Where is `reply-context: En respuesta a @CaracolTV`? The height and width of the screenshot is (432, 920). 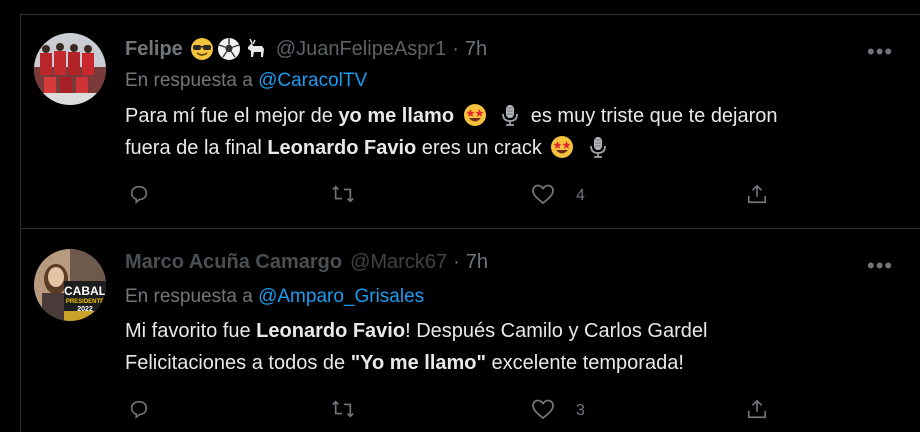
reply-context: En respuesta a @CaracolTV is located at coordinates (246, 81).